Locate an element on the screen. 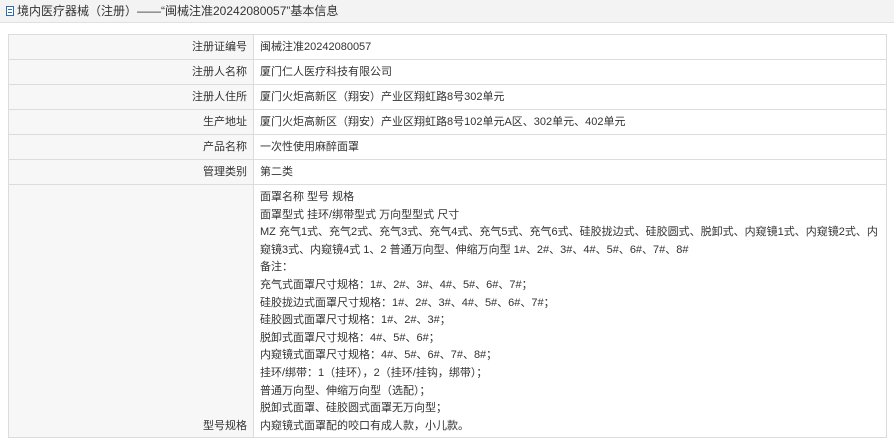 Image resolution: width=894 pixels, height=440 pixels. field-label: 注册人名称 is located at coordinates (131, 72).